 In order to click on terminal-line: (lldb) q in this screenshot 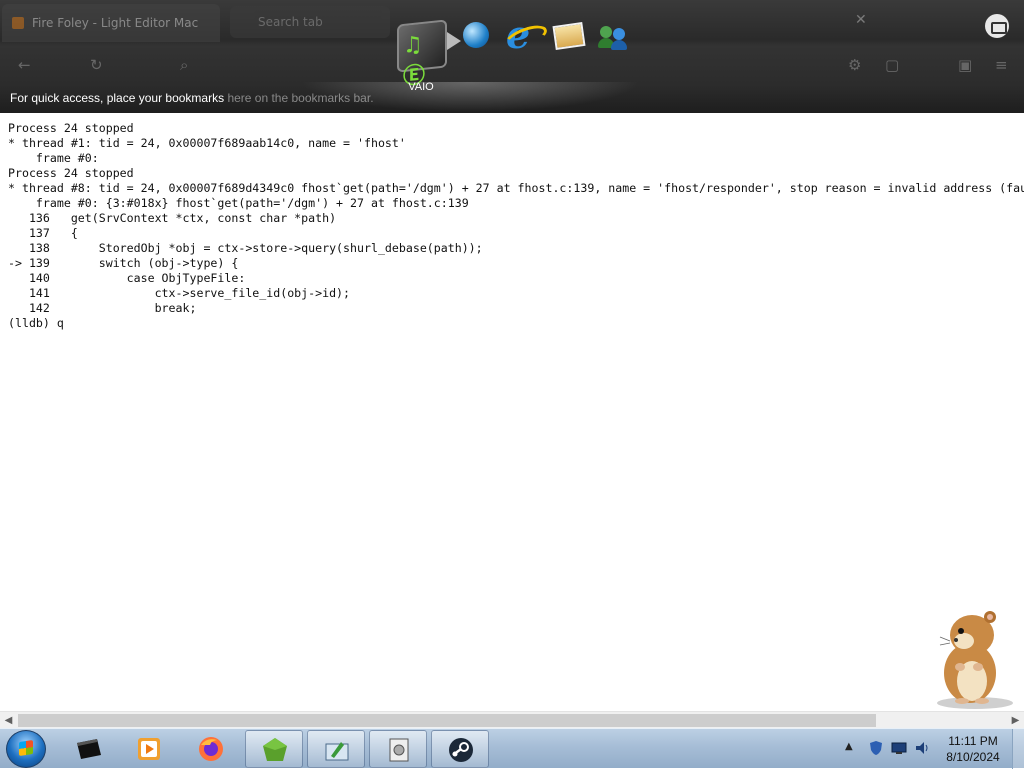, I will do `click(36, 323)`.